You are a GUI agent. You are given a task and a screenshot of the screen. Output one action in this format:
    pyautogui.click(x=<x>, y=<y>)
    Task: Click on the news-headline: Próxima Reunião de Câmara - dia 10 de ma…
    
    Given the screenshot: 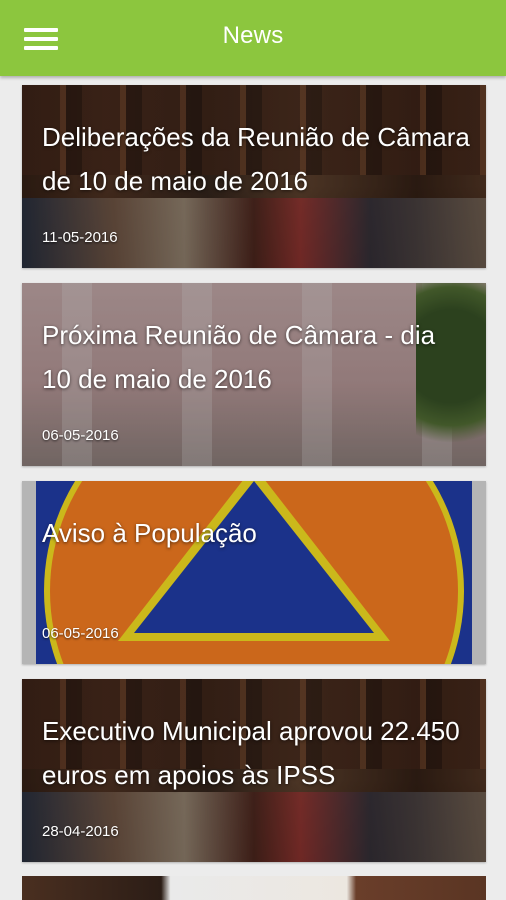 What is the action you would take?
    pyautogui.click(x=239, y=357)
    